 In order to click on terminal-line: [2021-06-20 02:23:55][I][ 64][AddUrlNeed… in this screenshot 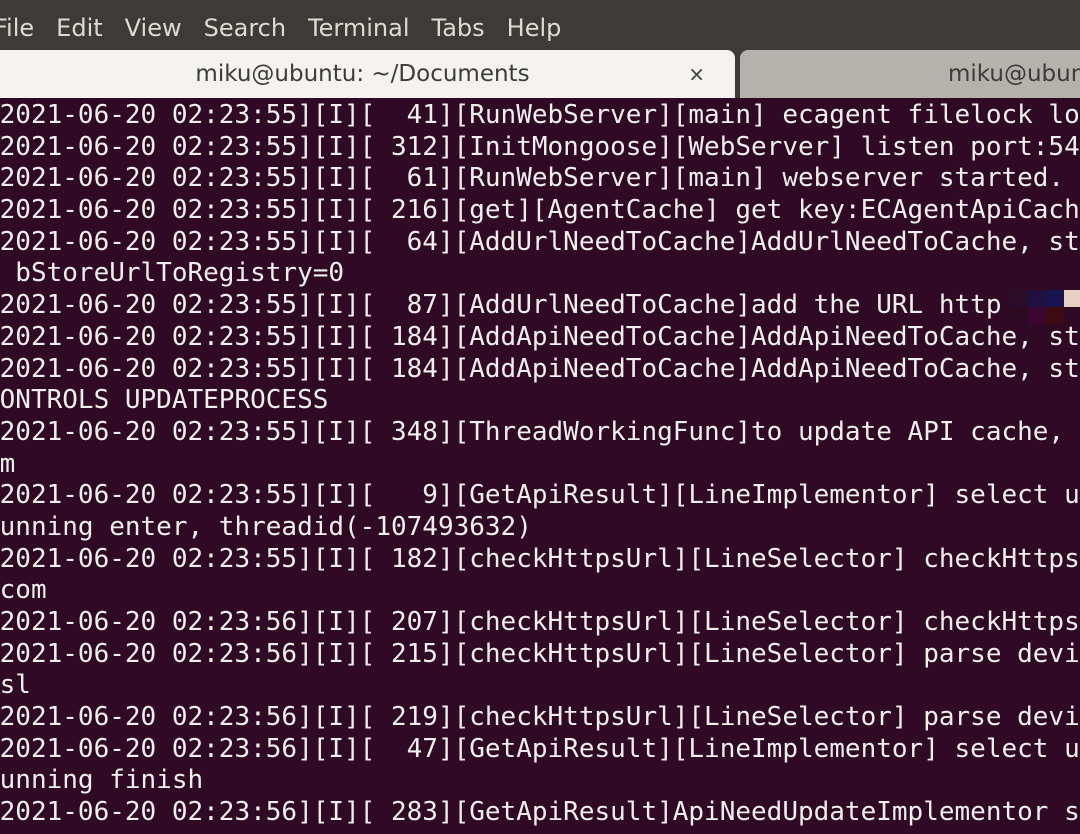, I will do `click(540, 241)`.